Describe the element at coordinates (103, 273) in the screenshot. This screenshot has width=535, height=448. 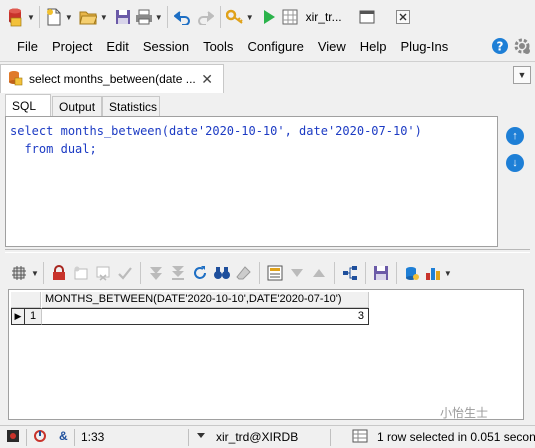
I see `delete-row-icon` at that location.